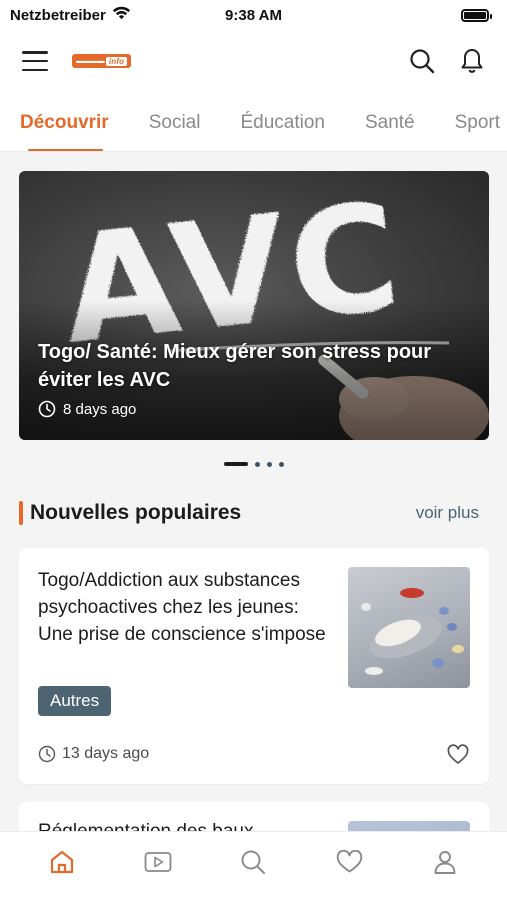 This screenshot has height=900, width=507. I want to click on article-time: 13 days ago, so click(106, 753).